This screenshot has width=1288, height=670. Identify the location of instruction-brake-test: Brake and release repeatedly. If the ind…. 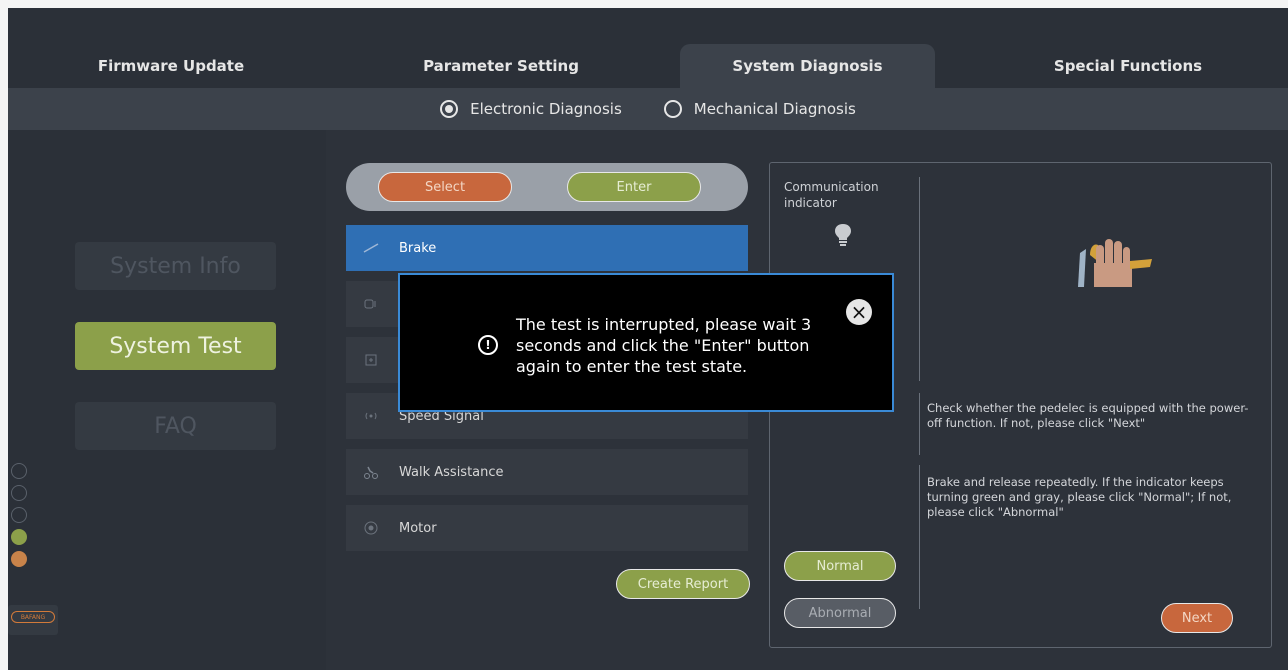
(1079, 497).